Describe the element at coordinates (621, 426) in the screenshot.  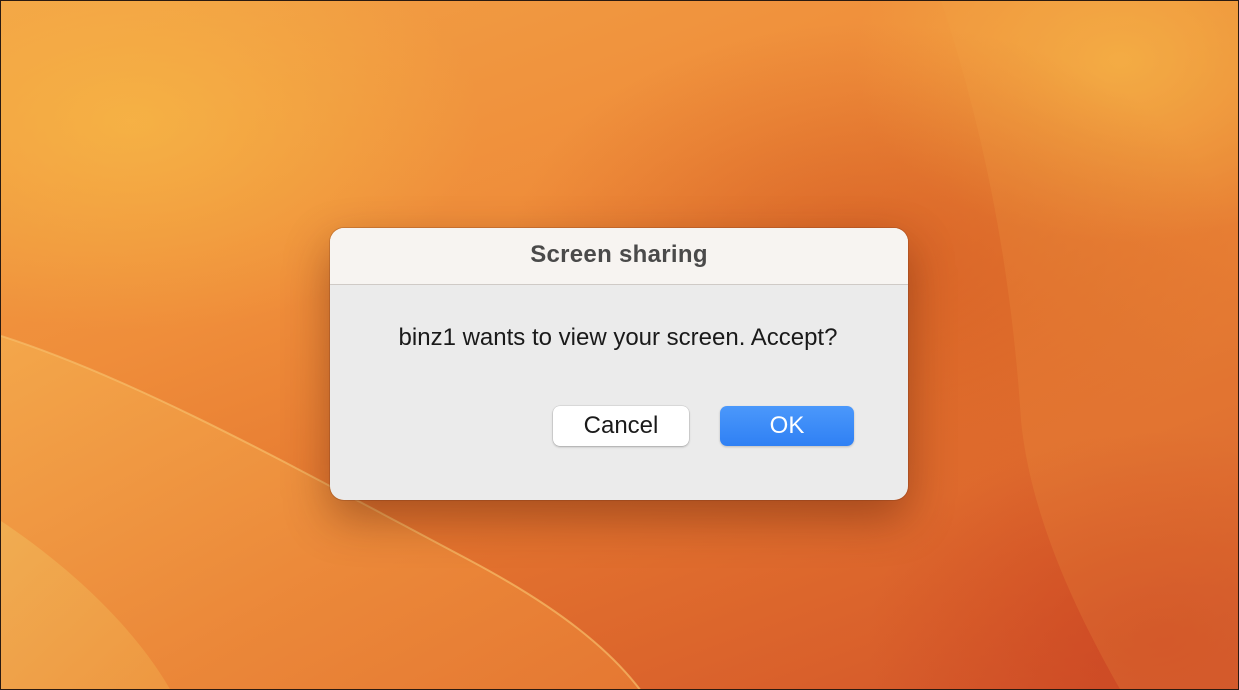
I see `cancel-button: Cancel` at that location.